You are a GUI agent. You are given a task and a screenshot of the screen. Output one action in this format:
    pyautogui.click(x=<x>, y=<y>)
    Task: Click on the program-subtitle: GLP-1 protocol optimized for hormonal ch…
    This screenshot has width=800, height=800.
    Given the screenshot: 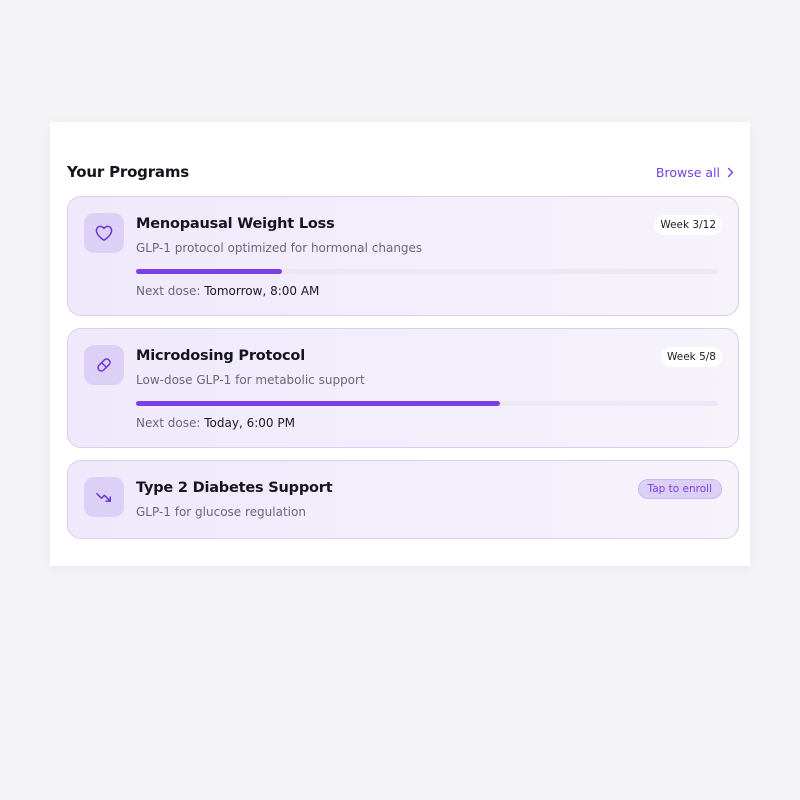 What is the action you would take?
    pyautogui.click(x=279, y=248)
    